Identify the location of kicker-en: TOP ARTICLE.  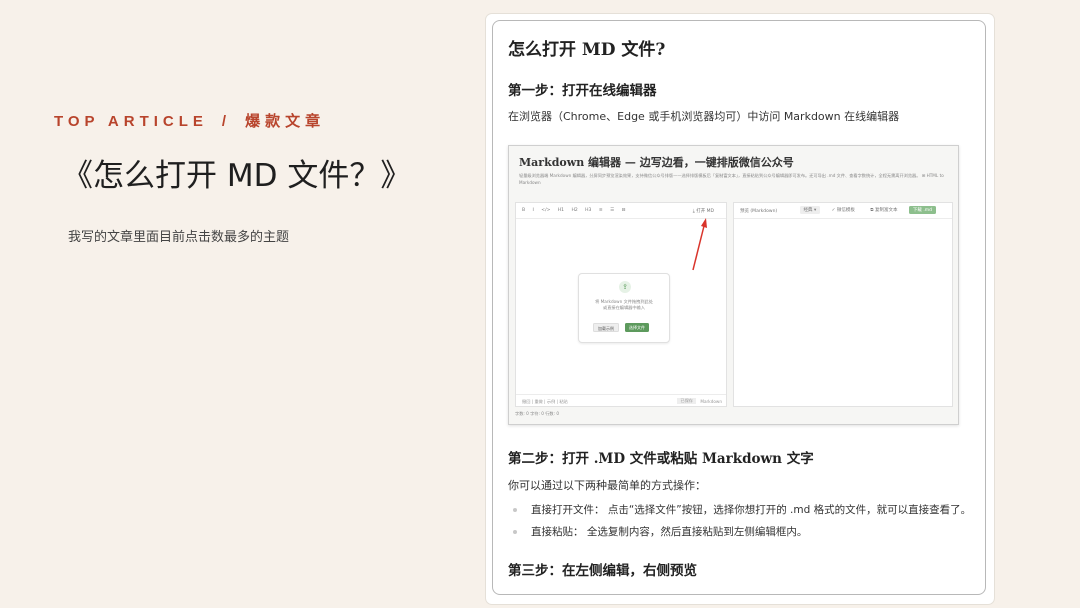
(131, 121).